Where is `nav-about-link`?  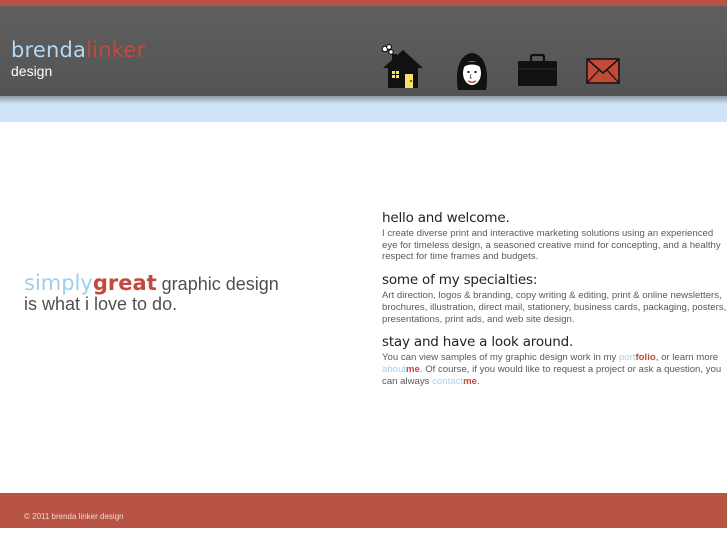 nav-about-link is located at coordinates (472, 70).